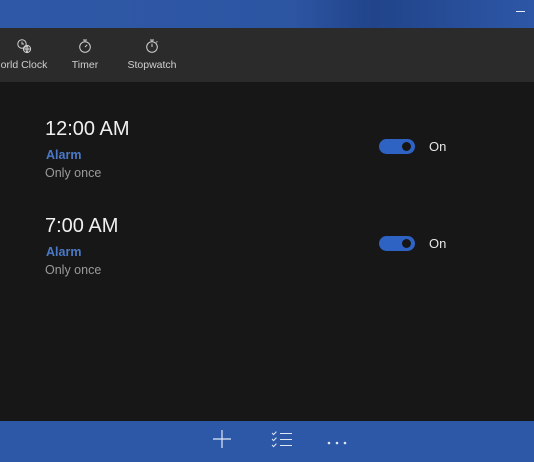 This screenshot has width=534, height=462. What do you see at coordinates (24, 46) in the screenshot?
I see `world-clock-icon` at bounding box center [24, 46].